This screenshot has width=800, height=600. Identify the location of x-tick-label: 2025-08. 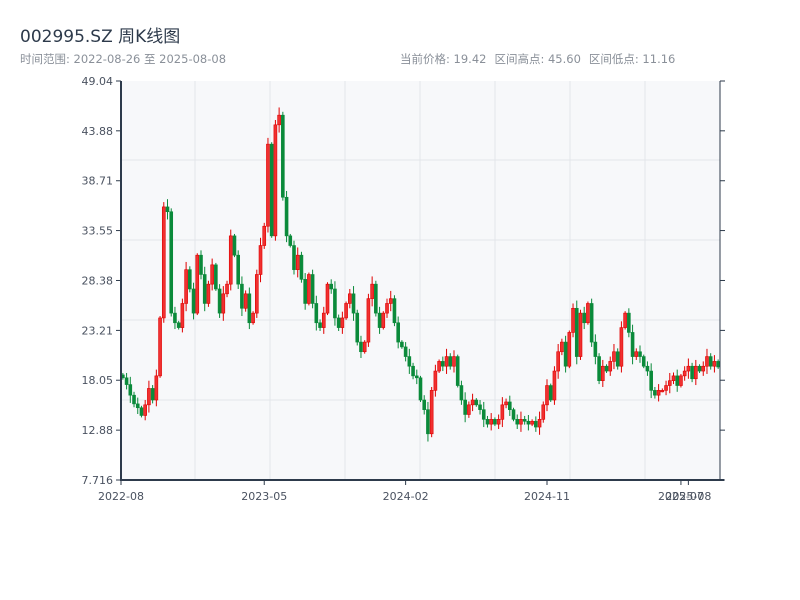
(688, 496).